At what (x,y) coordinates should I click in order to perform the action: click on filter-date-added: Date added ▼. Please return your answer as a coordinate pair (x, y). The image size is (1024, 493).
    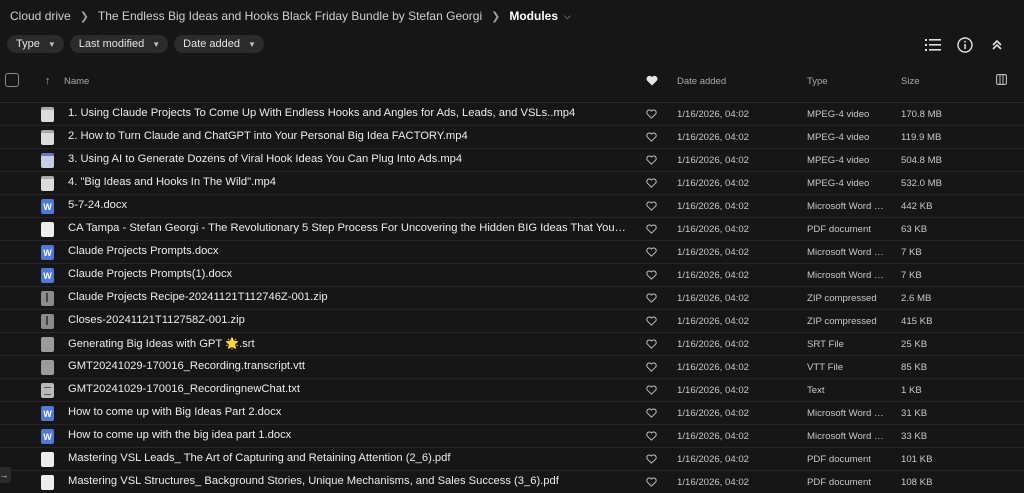
    Looking at the image, I should click on (219, 44).